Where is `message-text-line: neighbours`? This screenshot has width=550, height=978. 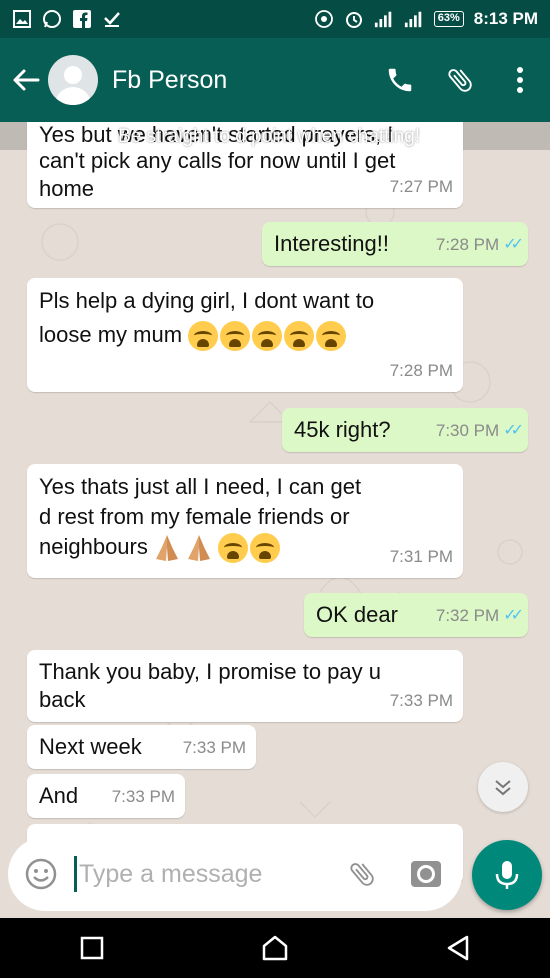 message-text-line: neighbours is located at coordinates (93, 546).